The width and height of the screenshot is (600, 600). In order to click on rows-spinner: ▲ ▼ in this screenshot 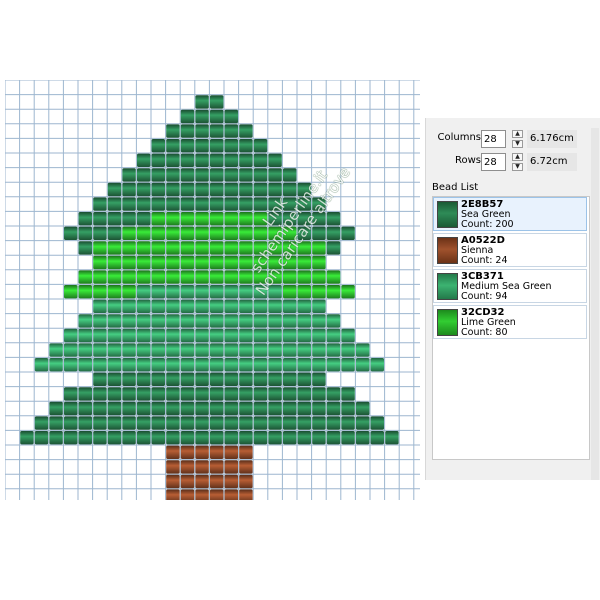, I will do `click(517, 162)`.